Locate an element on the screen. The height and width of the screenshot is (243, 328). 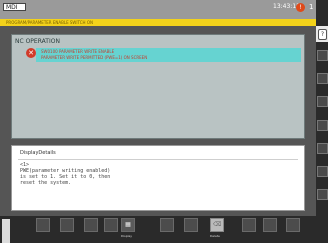
delete-softkey: ⌫ is located at coordinates (217, 225).